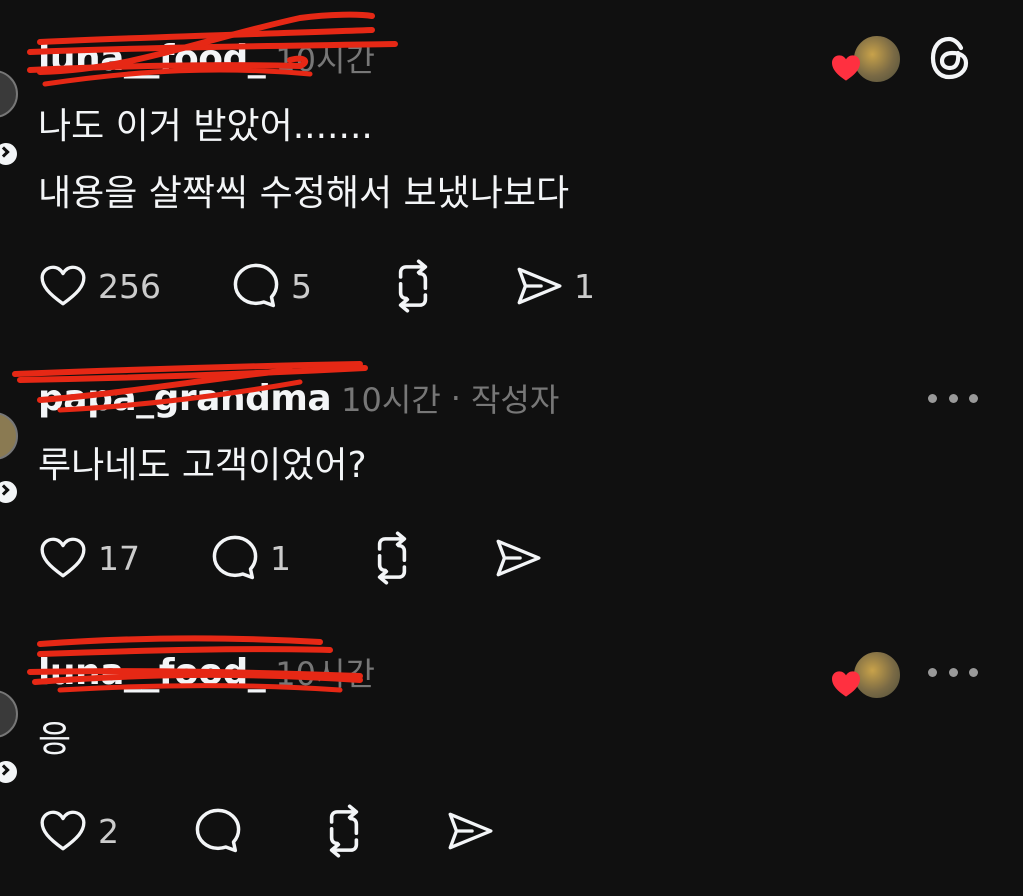 The height and width of the screenshot is (896, 1023). I want to click on post-text-line: 루나네도 고객이었어?, so click(202, 465).